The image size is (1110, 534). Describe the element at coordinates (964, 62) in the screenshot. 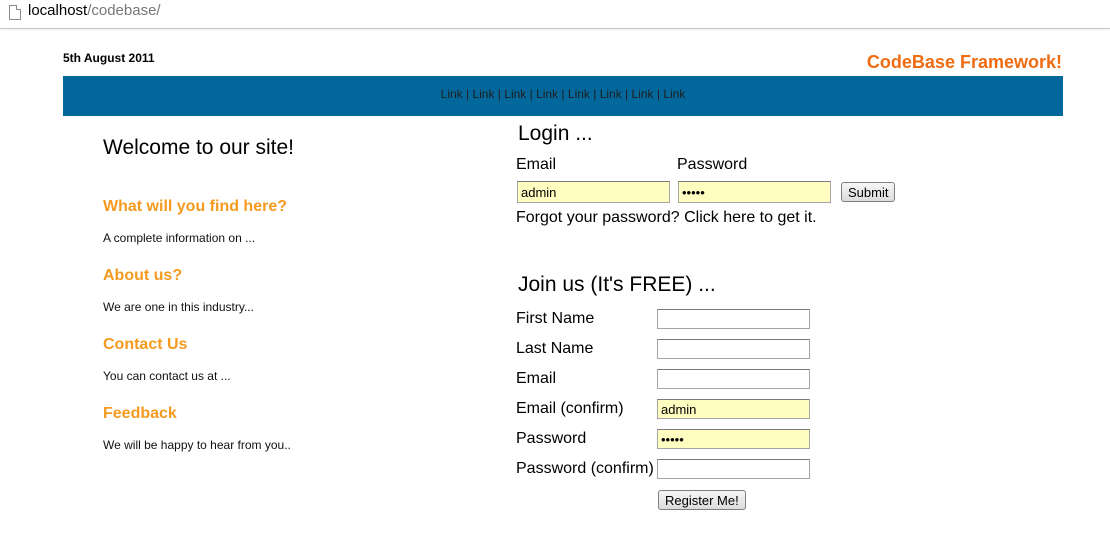

I see `site-brand: CodeBase Framework!` at that location.